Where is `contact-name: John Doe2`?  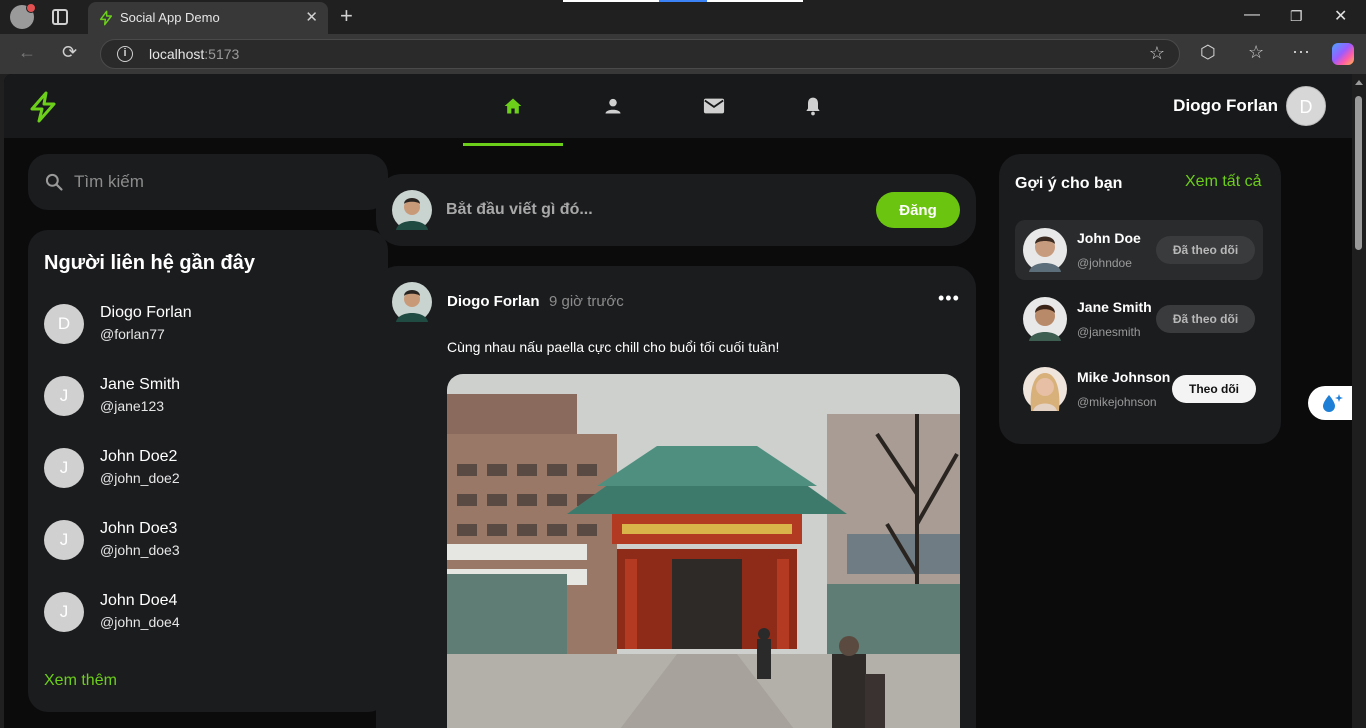 contact-name: John Doe2 is located at coordinates (139, 456).